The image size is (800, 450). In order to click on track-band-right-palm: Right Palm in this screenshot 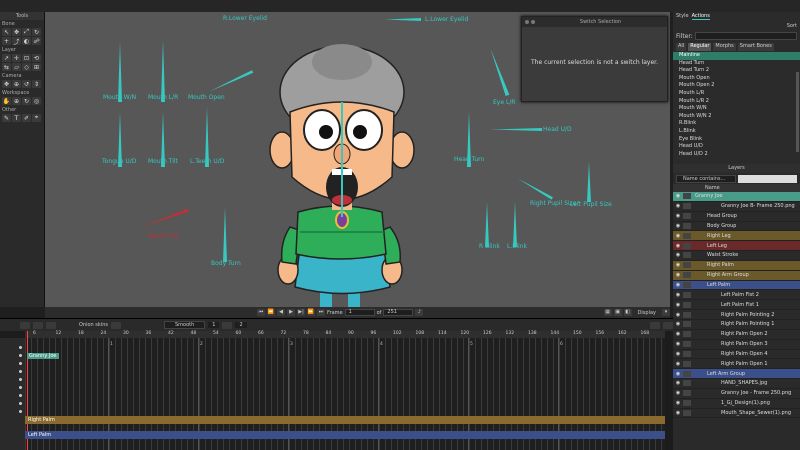, I will do `click(345, 420)`.